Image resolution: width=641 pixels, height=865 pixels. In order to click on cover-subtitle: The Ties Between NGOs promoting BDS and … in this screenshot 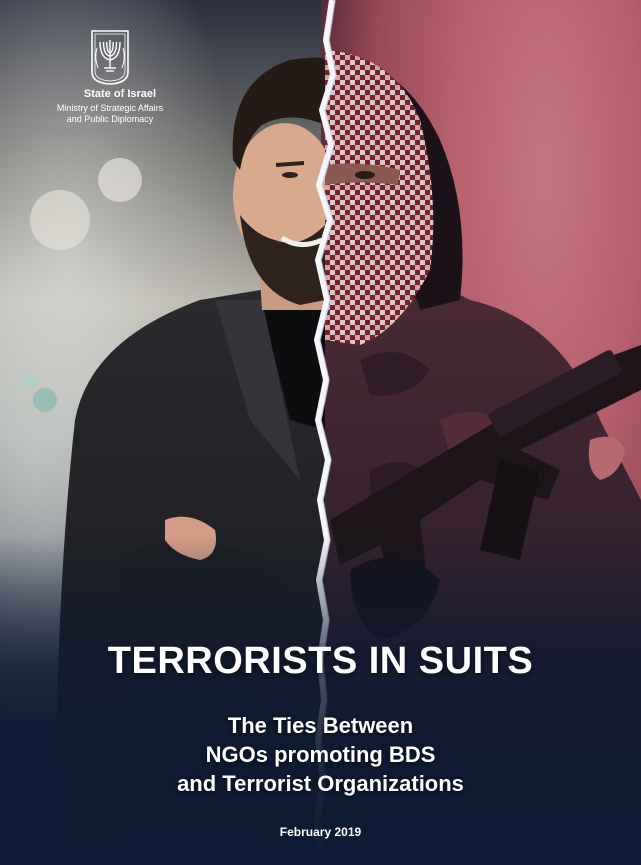, I will do `click(320, 754)`.